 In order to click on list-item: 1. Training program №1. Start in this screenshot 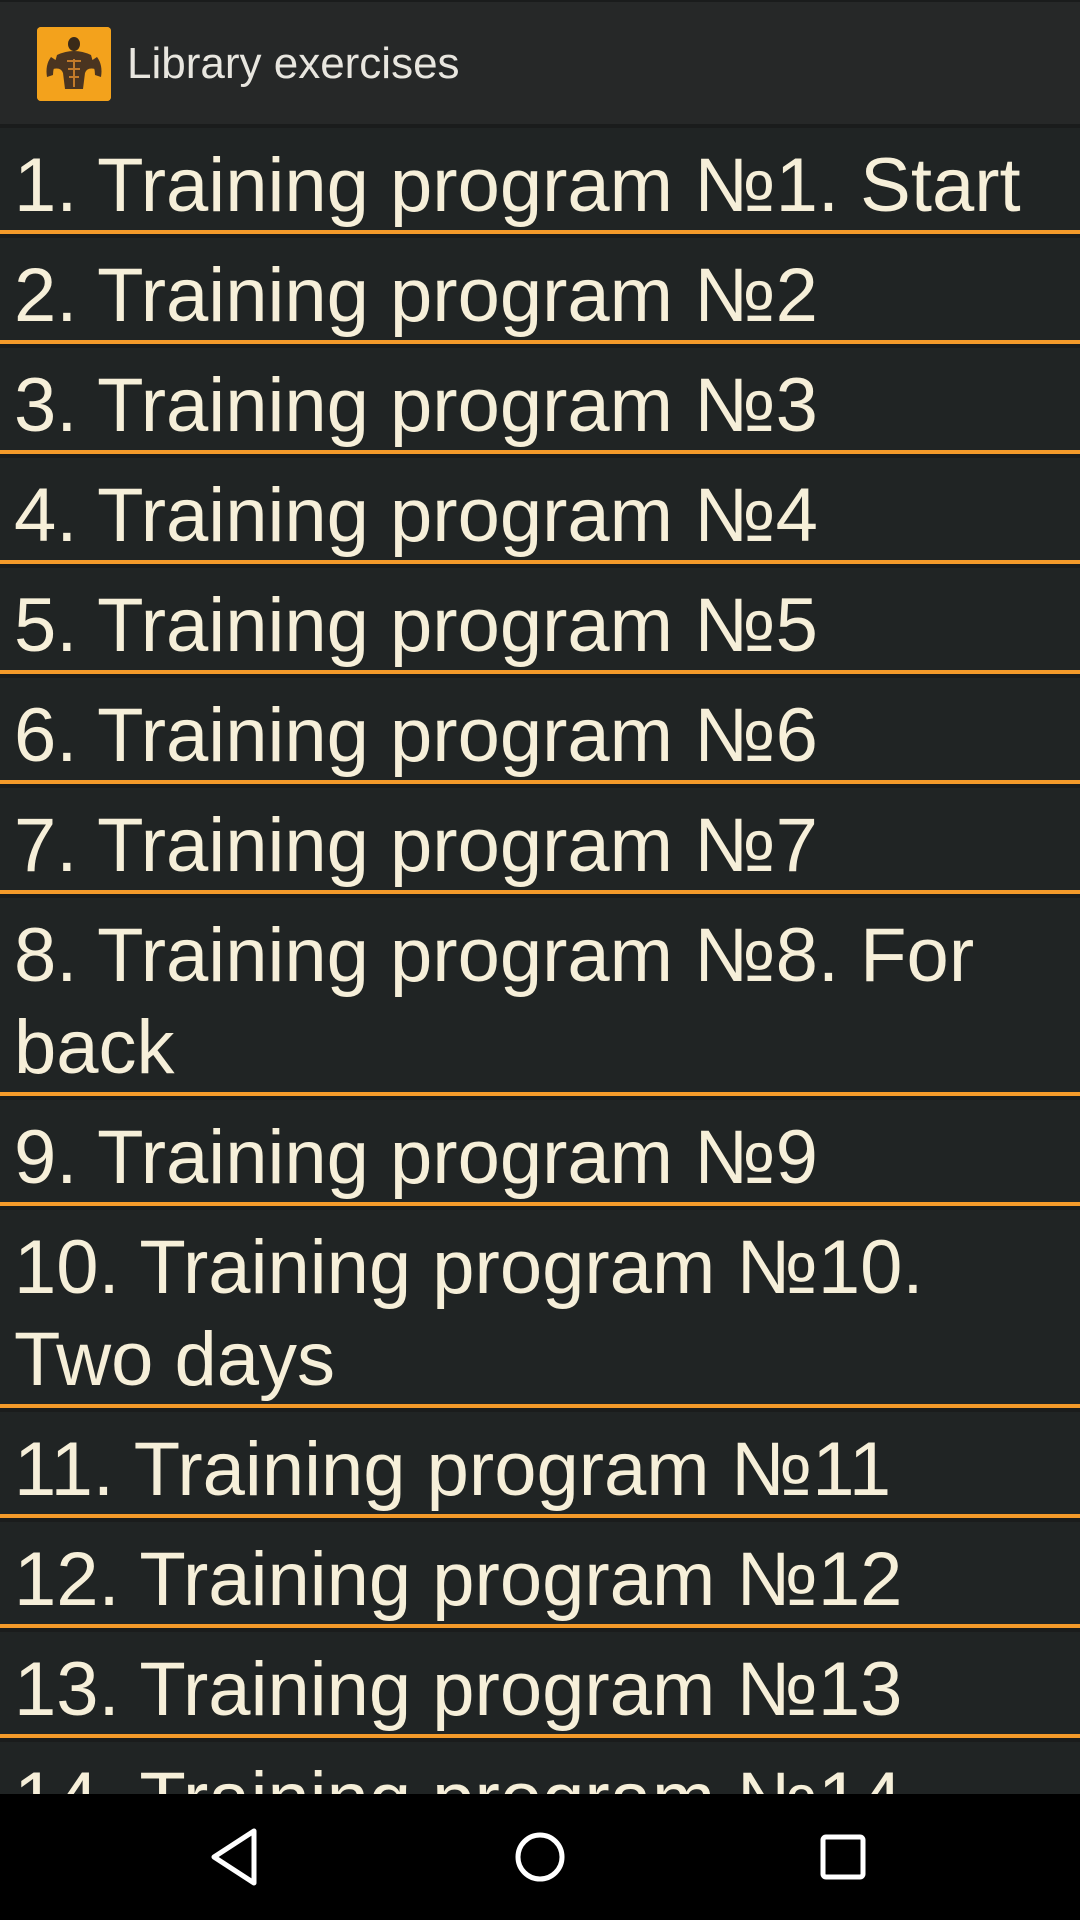, I will do `click(540, 179)`.